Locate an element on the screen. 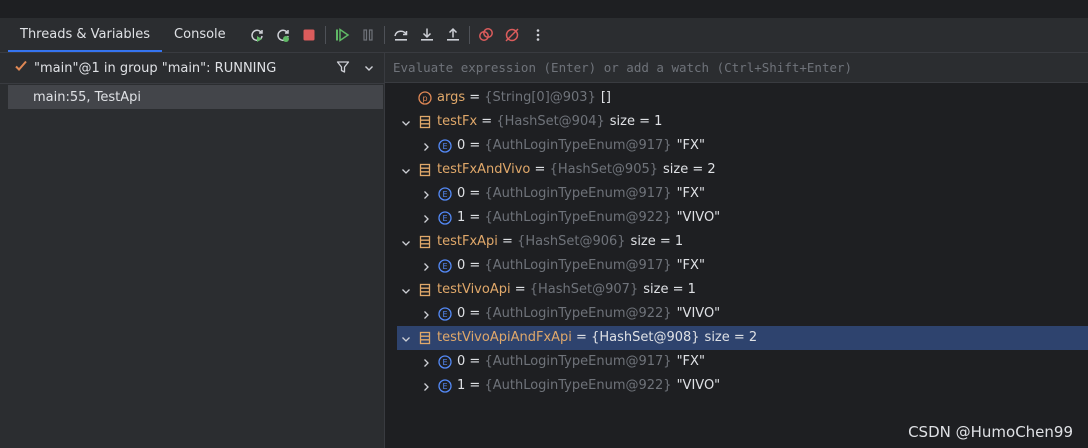 The width and height of the screenshot is (1088, 448). variable-row: E 1 = {AuthLoginTypeEnum@922} "VIVO" is located at coordinates (742, 386).